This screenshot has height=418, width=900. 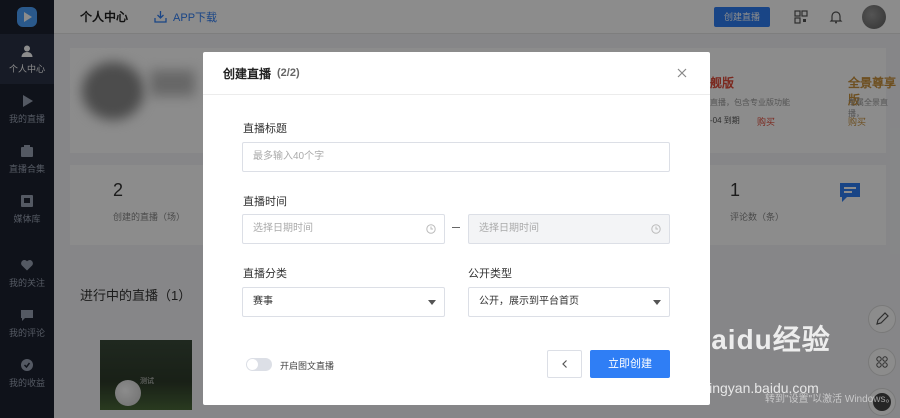 I want to click on end-datetime-input: 选择日期时间, so click(x=569, y=229).